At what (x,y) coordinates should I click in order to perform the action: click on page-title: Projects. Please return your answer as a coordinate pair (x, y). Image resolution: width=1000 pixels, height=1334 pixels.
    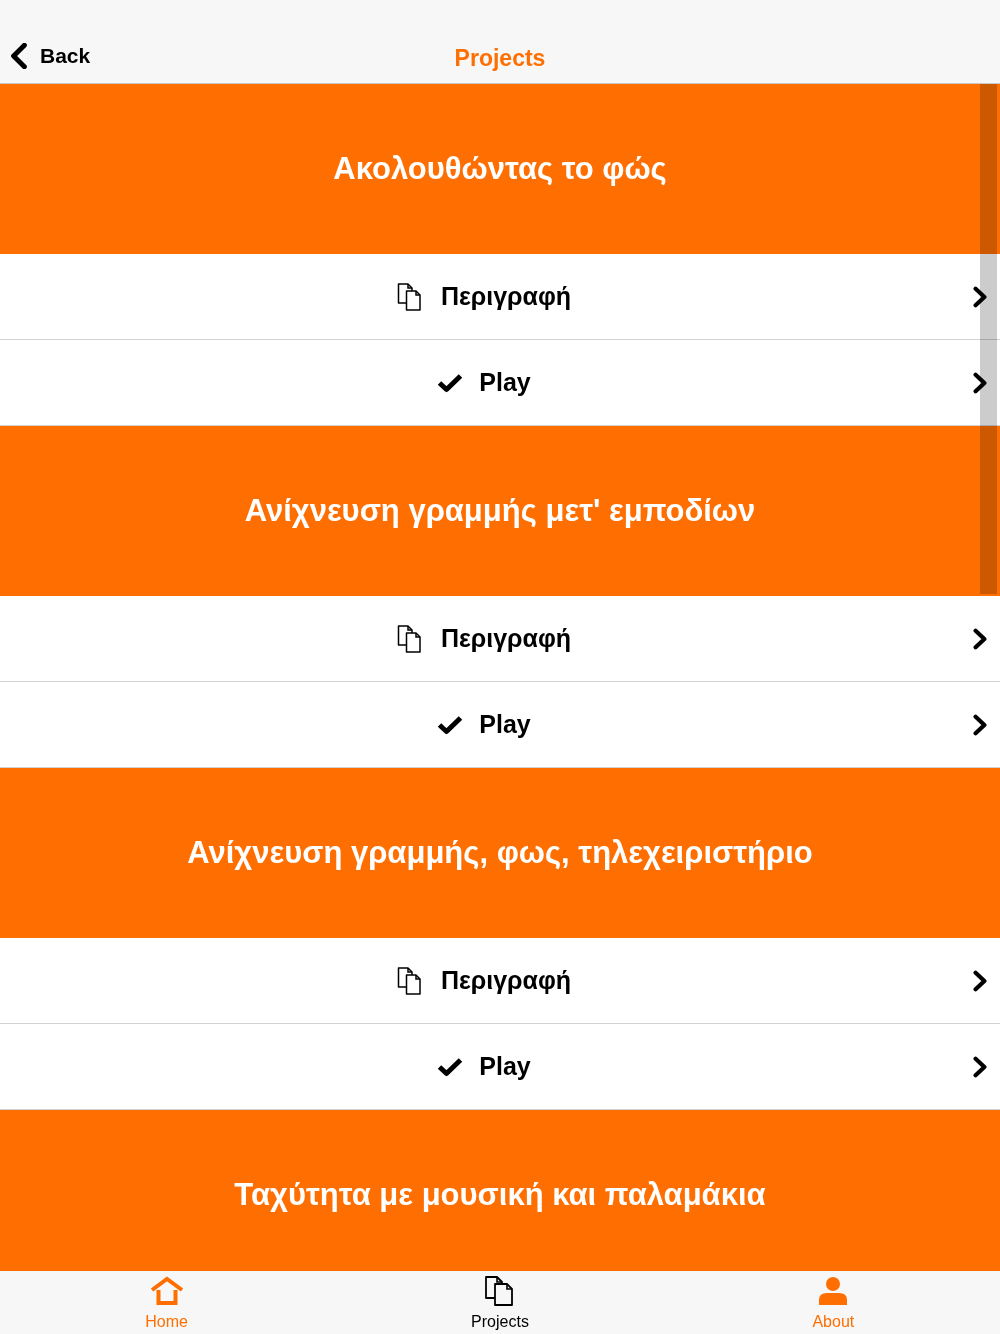
    Looking at the image, I should click on (500, 58).